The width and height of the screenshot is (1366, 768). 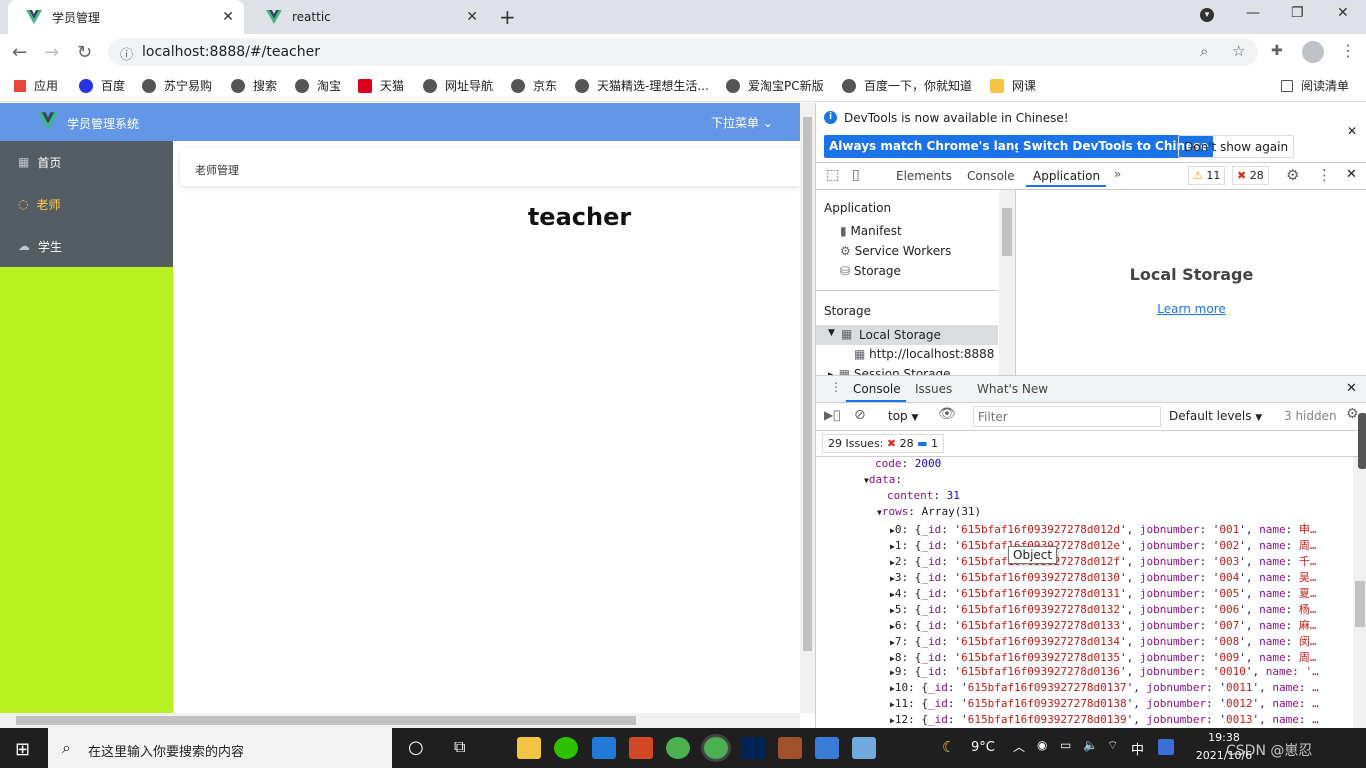 What do you see at coordinates (1013, 85) in the screenshot?
I see `bookmark-folder: 网课` at bounding box center [1013, 85].